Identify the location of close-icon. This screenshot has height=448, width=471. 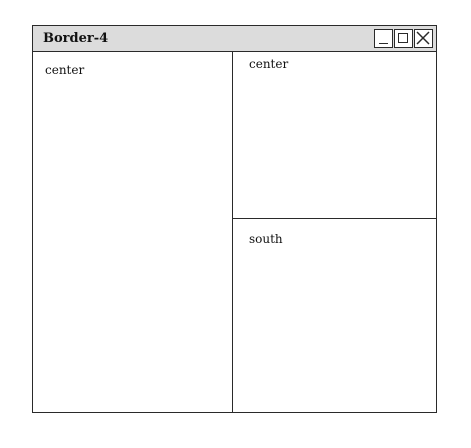
(423, 38).